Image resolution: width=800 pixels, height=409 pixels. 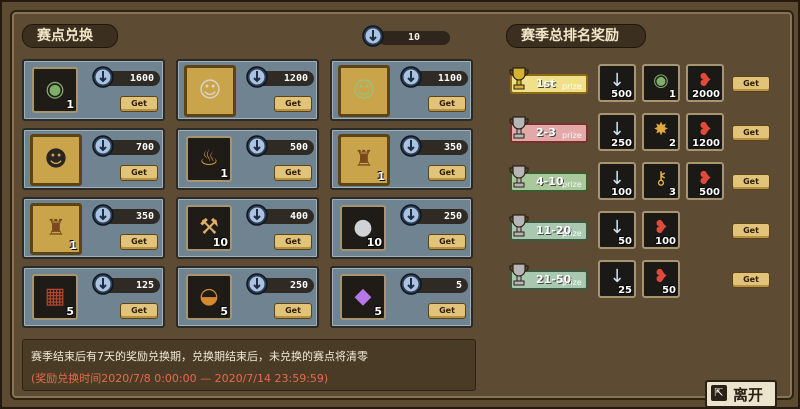 What do you see at coordinates (705, 83) in the screenshot?
I see `reward-slot: ❥ 2000` at bounding box center [705, 83].